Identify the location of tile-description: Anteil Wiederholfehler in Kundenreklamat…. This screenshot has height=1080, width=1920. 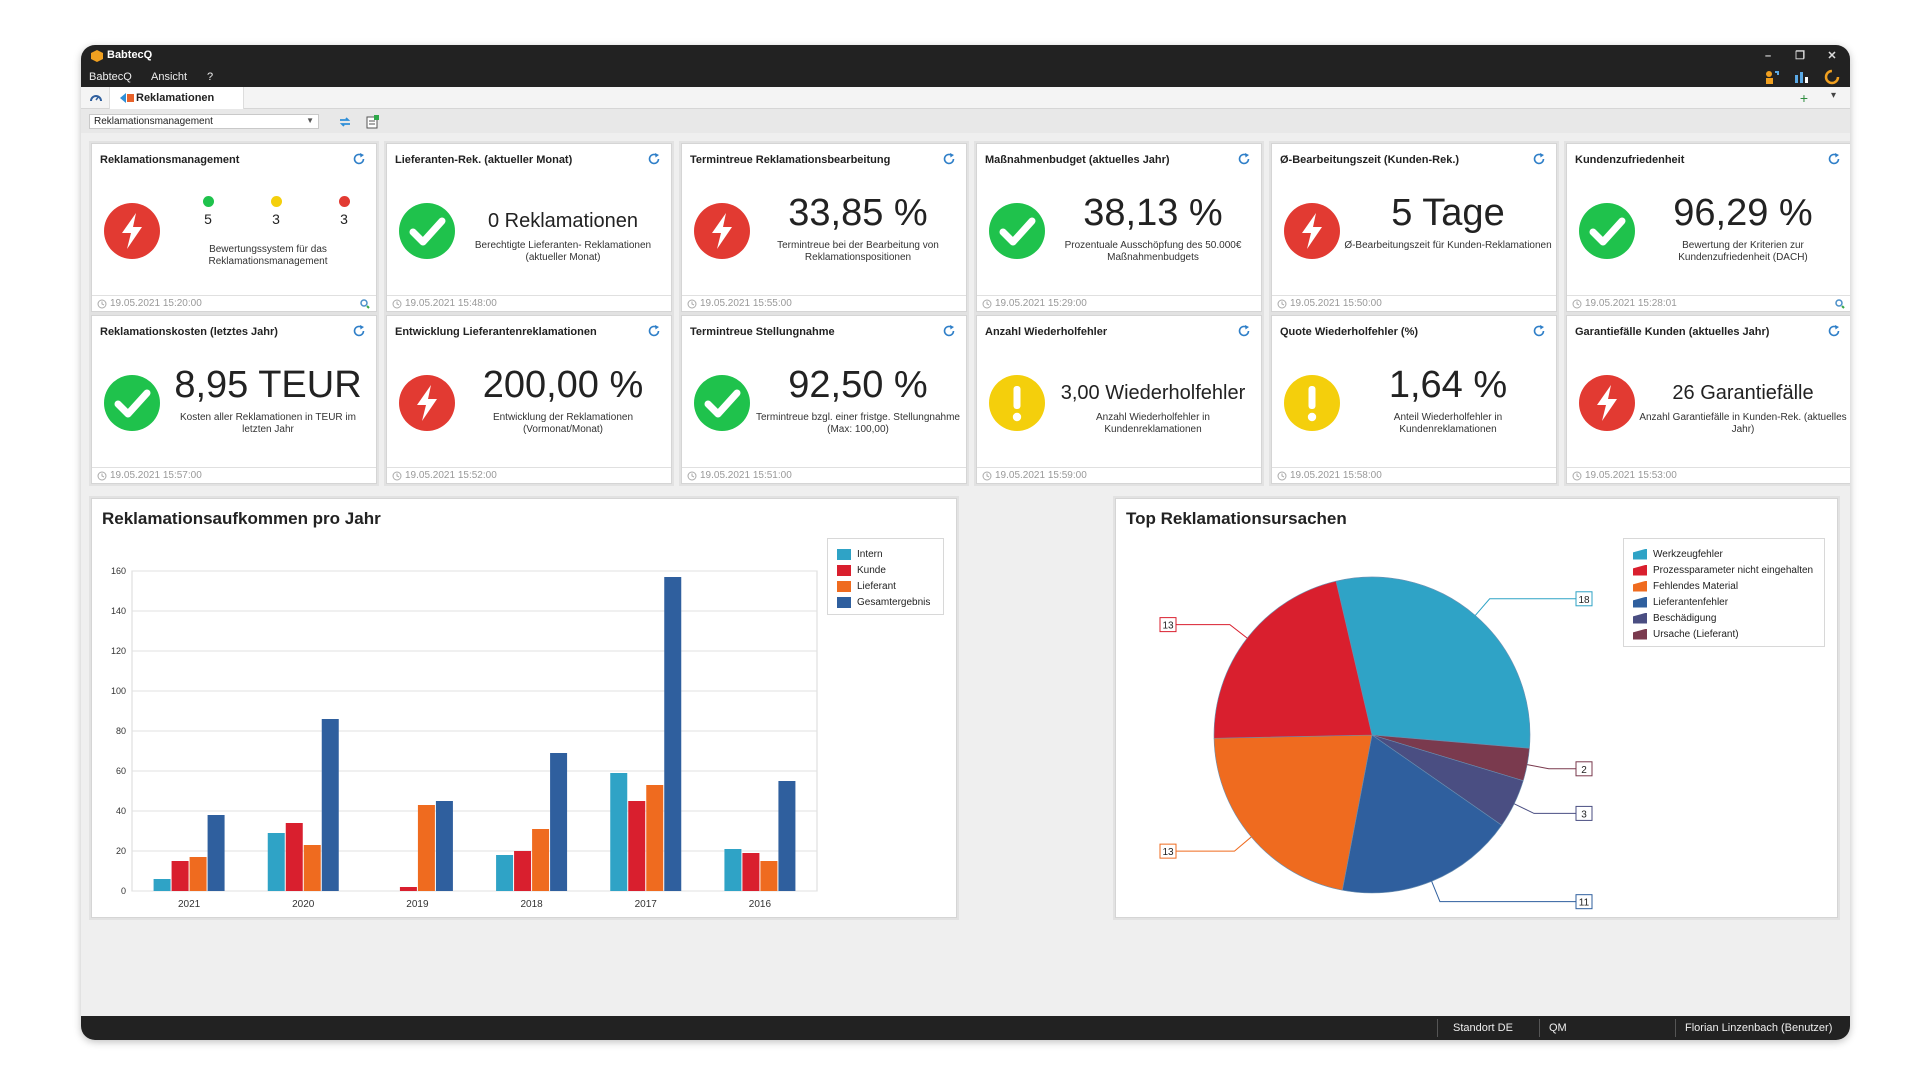
(1448, 423).